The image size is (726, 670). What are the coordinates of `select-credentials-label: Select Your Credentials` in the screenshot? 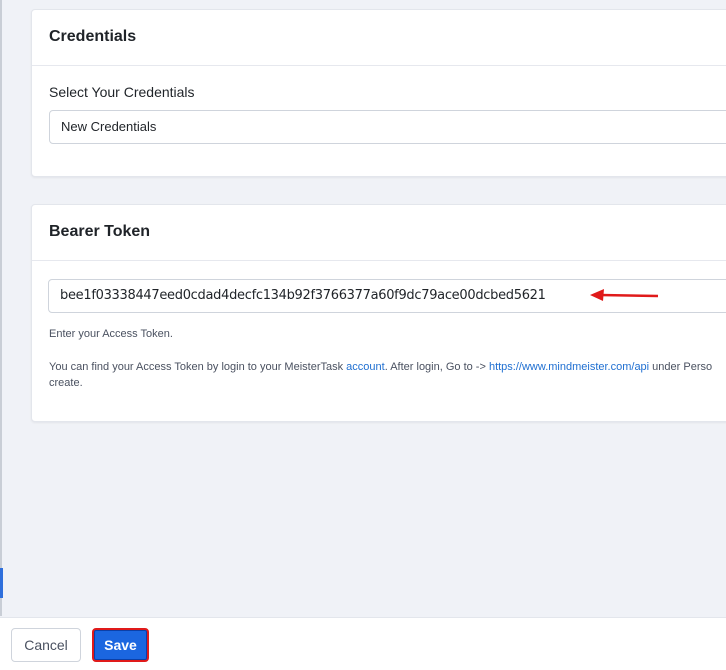 It's located at (122, 92).